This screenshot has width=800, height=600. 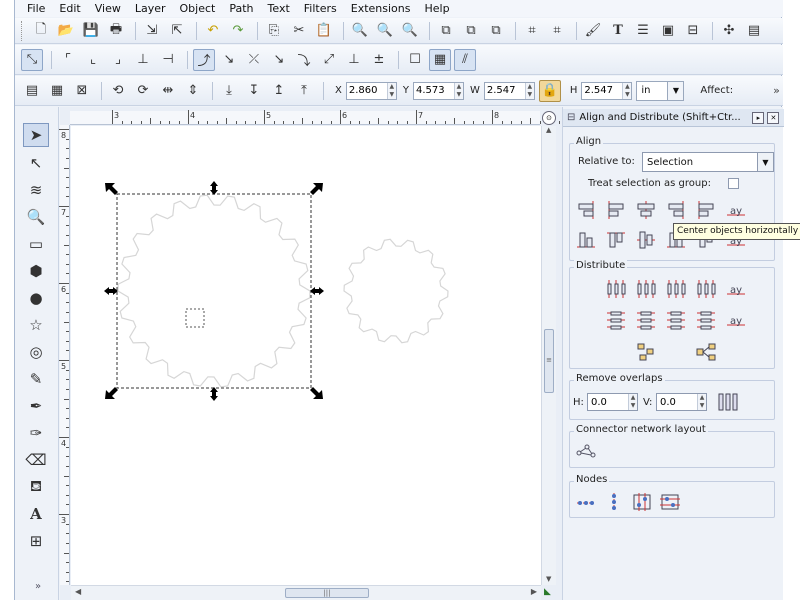 I want to click on dock-iconify-icon: ▸, so click(x=758, y=117).